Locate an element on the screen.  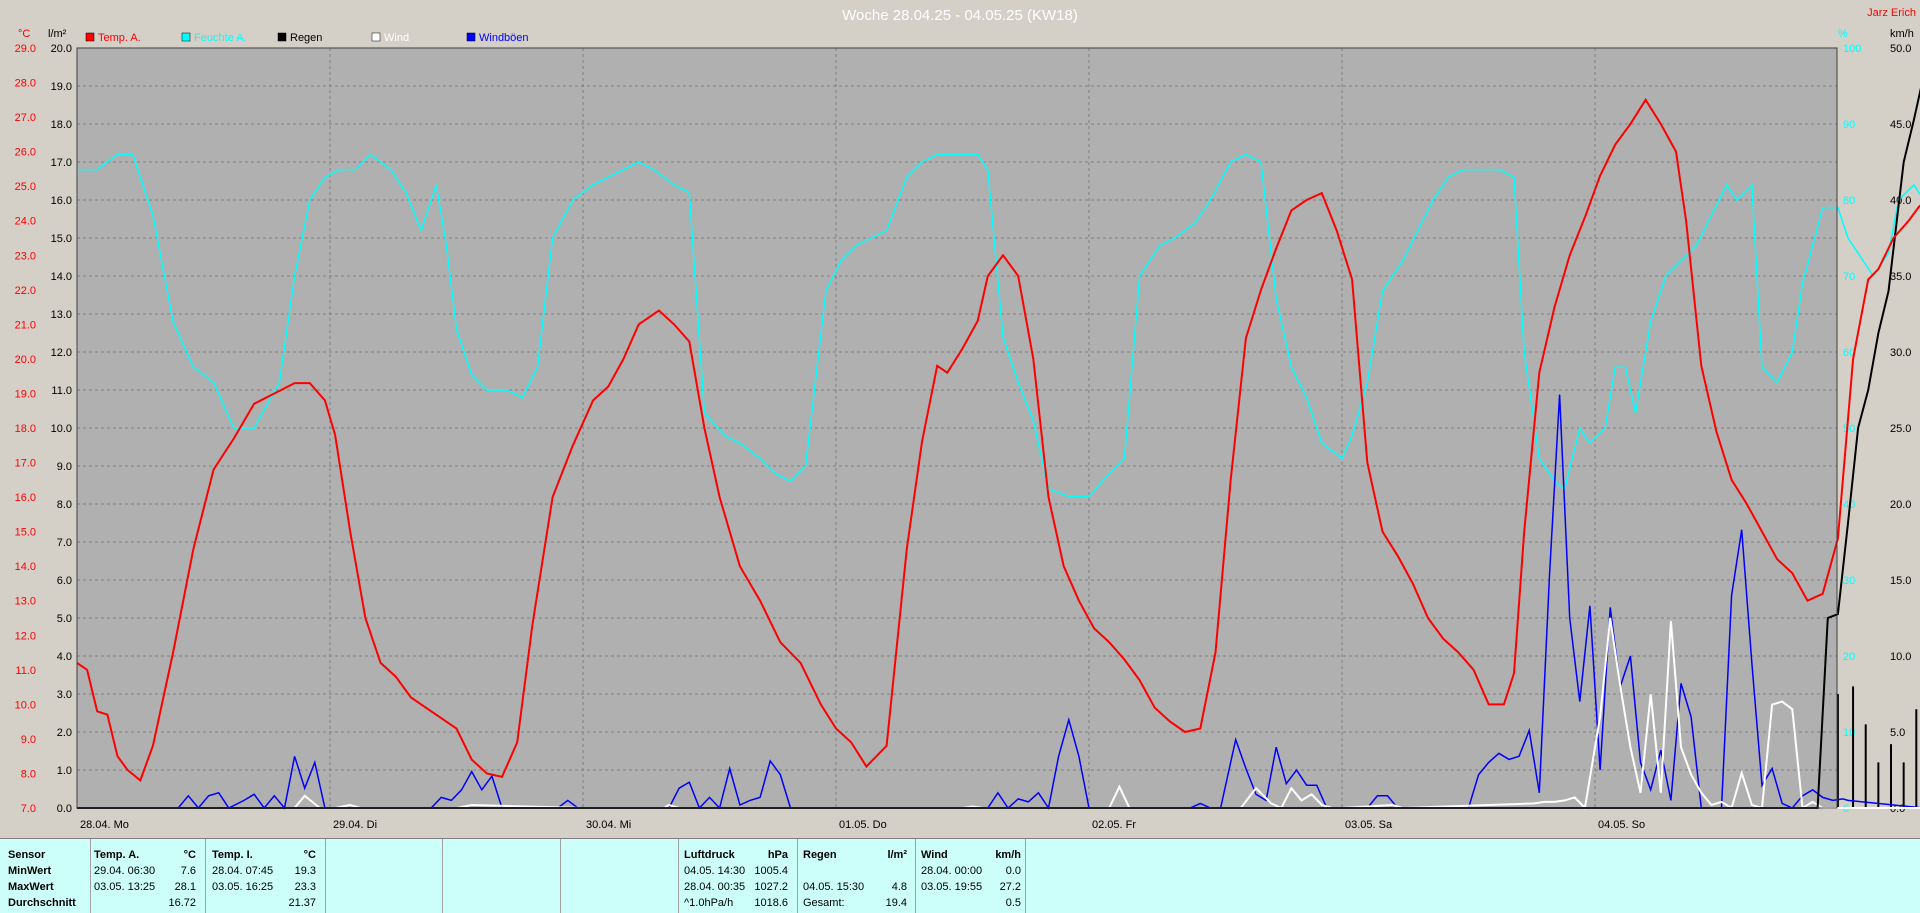
rain-max-value: 4.8 is located at coordinates (899, 887).